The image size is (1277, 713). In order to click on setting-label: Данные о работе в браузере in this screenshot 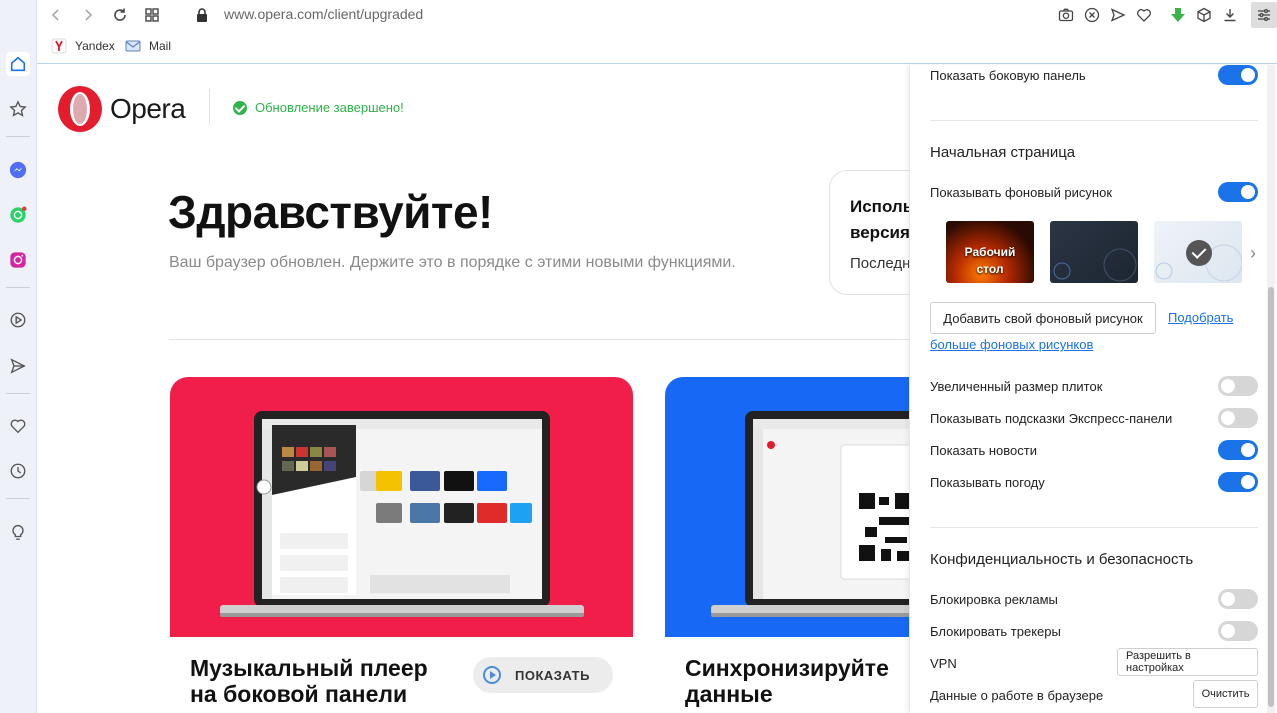, I will do `click(1017, 695)`.